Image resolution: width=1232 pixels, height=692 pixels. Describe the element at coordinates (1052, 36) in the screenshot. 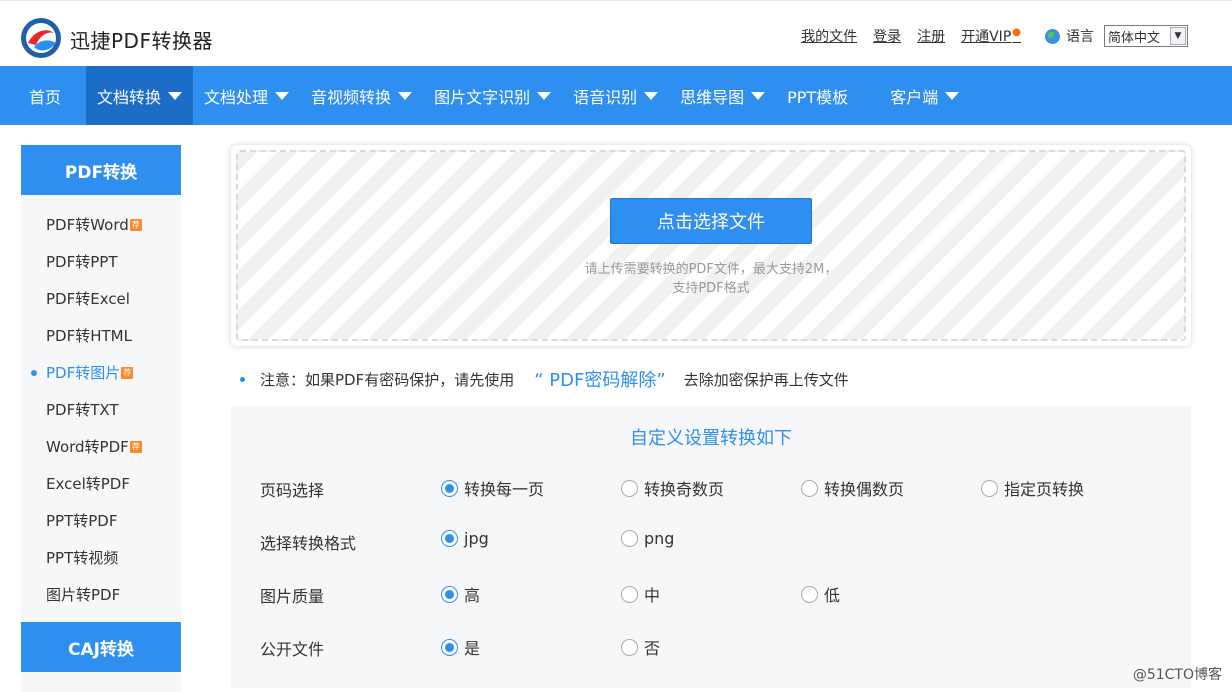

I see `globe-icon` at that location.